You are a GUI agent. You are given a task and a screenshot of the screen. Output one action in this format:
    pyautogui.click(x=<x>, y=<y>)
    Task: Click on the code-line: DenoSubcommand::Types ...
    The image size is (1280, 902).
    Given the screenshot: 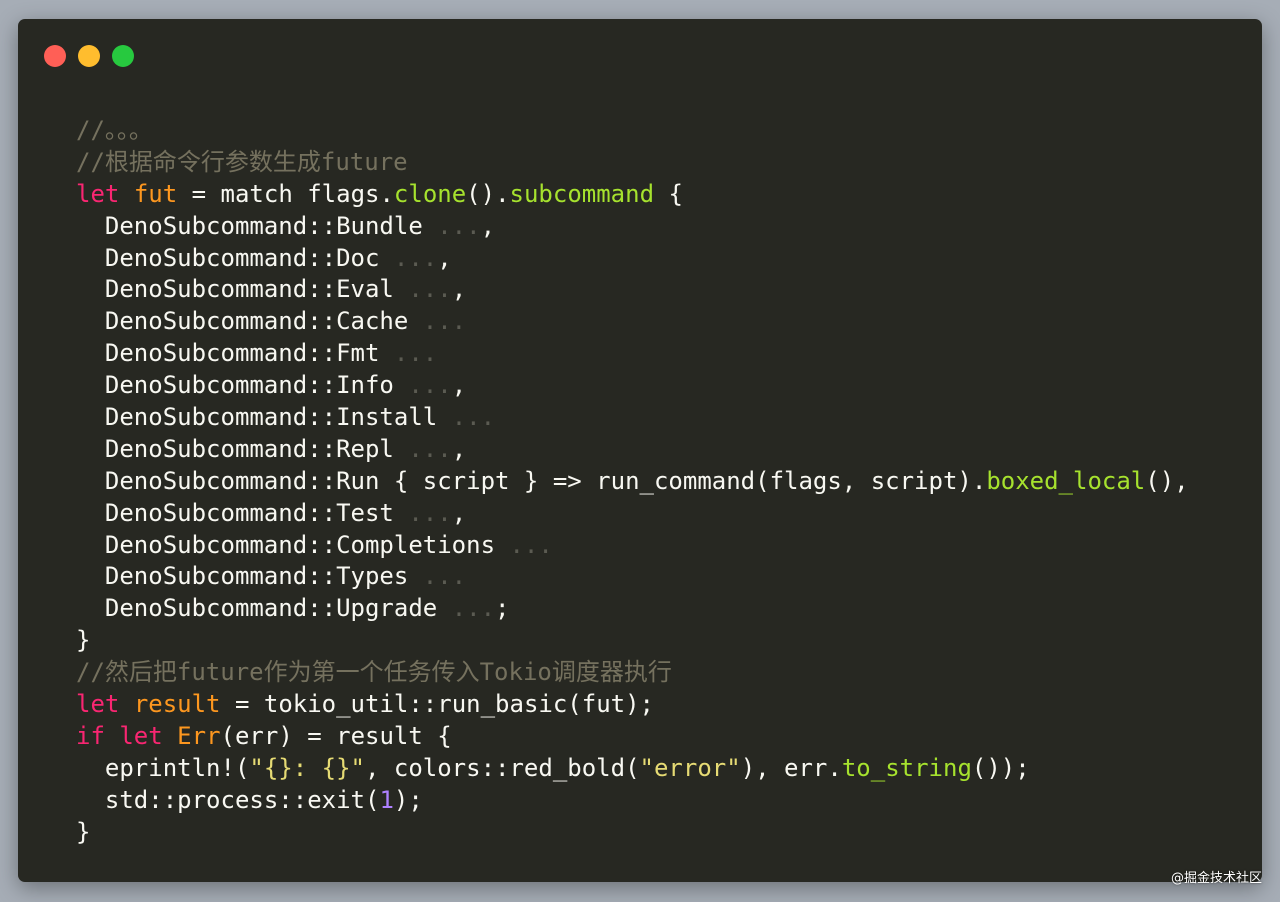 What is the action you would take?
    pyautogui.click(x=632, y=577)
    